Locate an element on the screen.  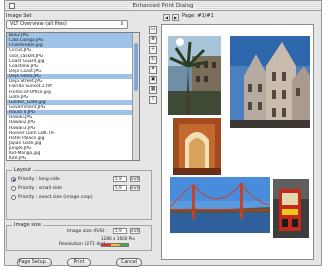
preview-photo-red-doorway is located at coordinates (197, 146).